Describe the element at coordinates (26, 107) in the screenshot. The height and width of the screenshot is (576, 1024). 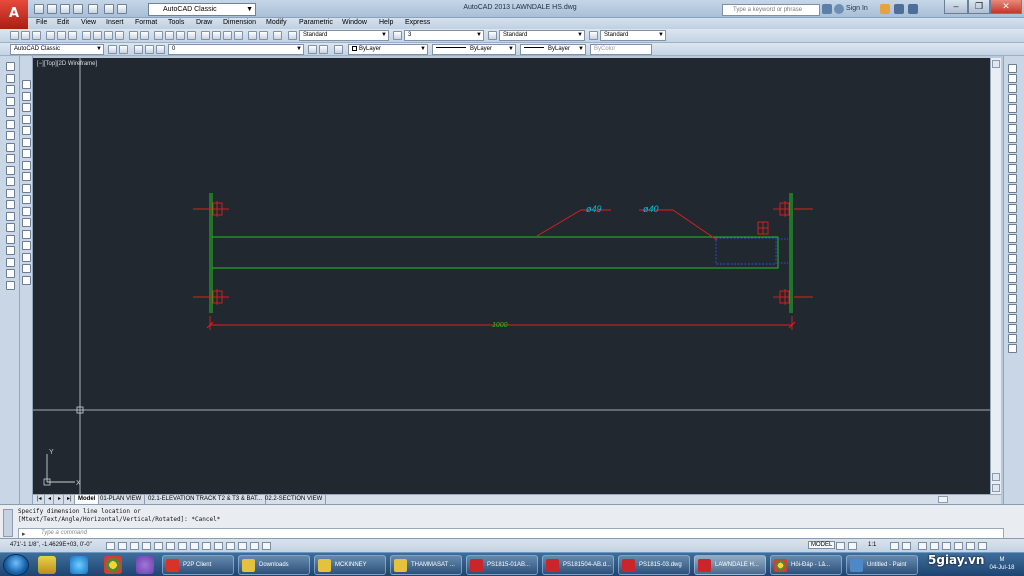
I see `mirror-icon` at that location.